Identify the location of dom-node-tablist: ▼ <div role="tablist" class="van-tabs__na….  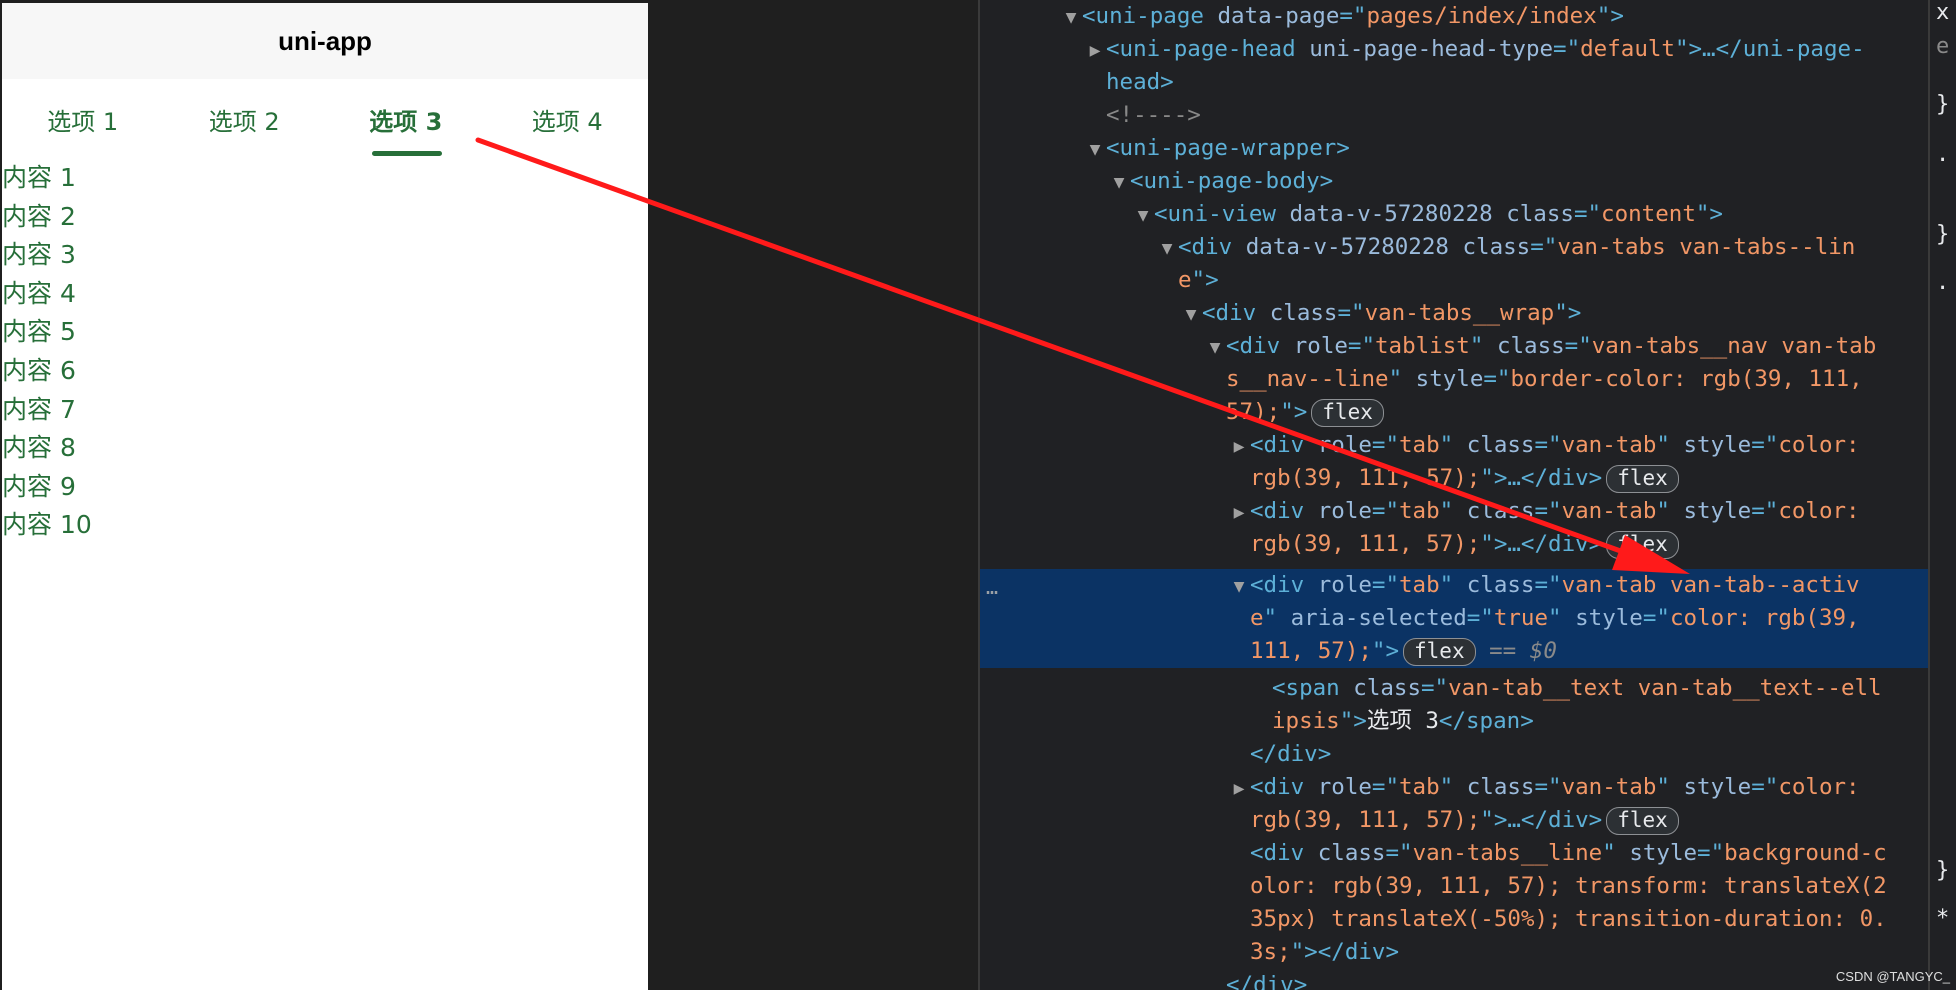
(1454, 346).